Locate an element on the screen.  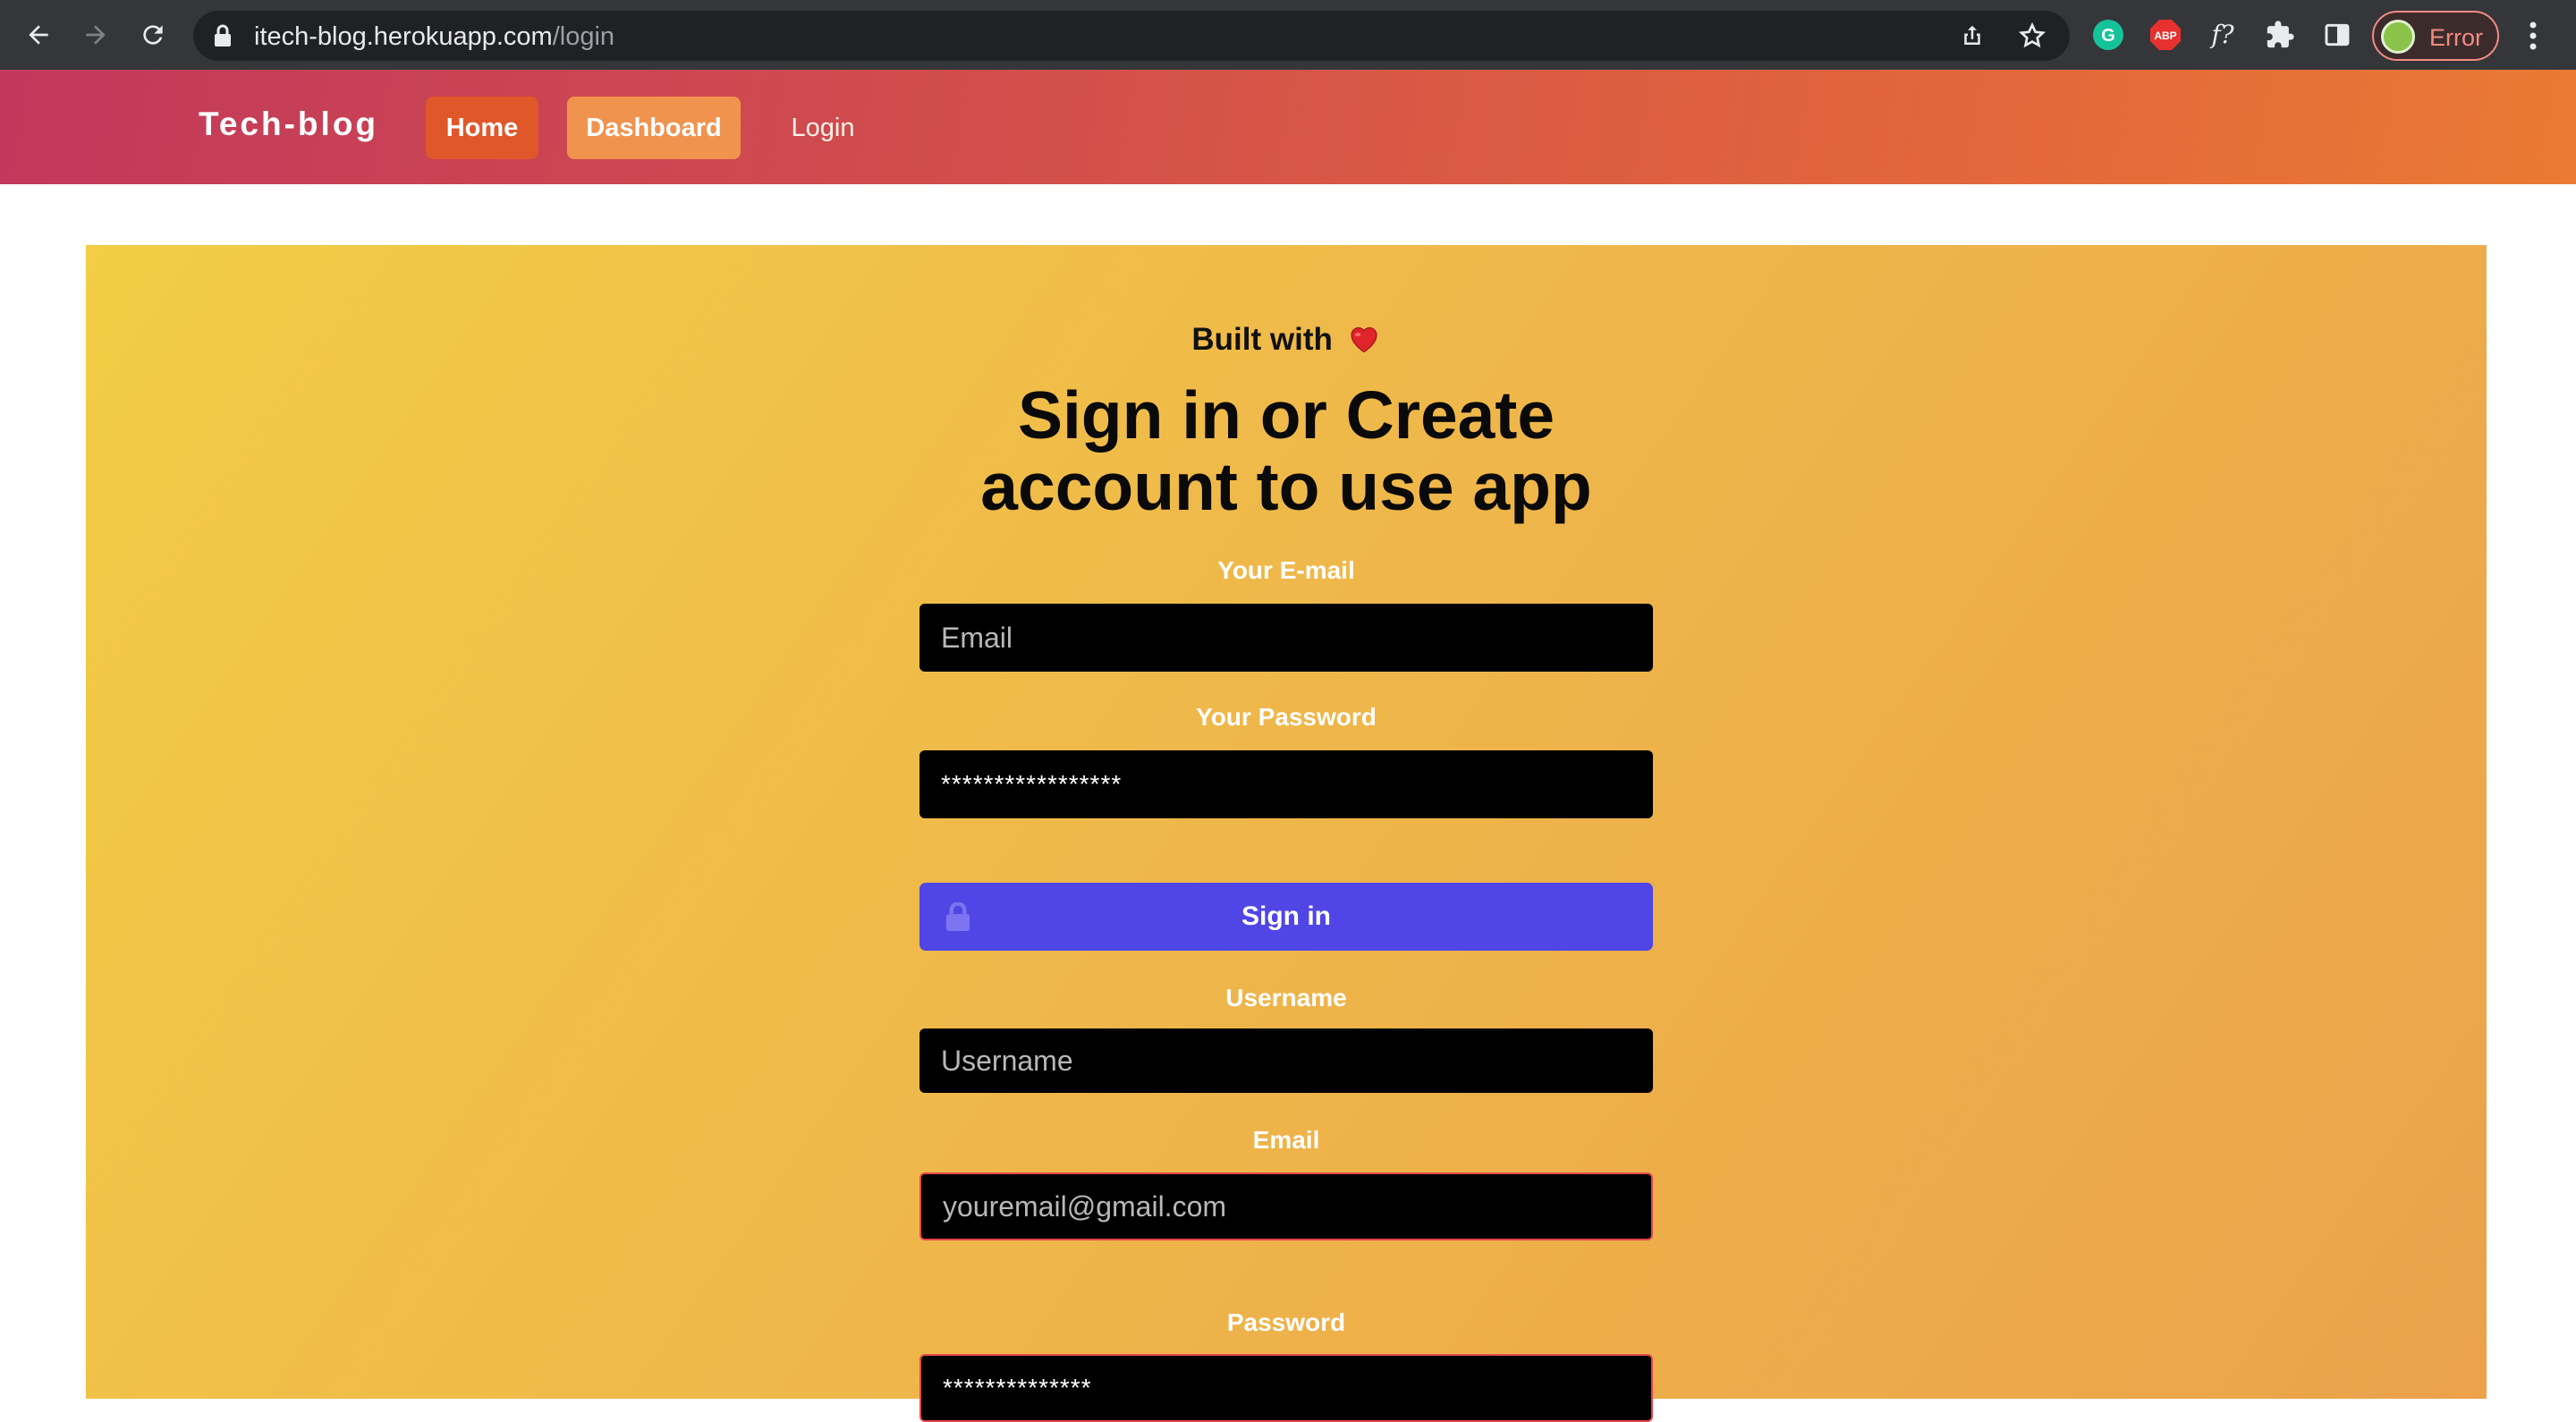
signin-button-label: Sign in is located at coordinates (1286, 916).